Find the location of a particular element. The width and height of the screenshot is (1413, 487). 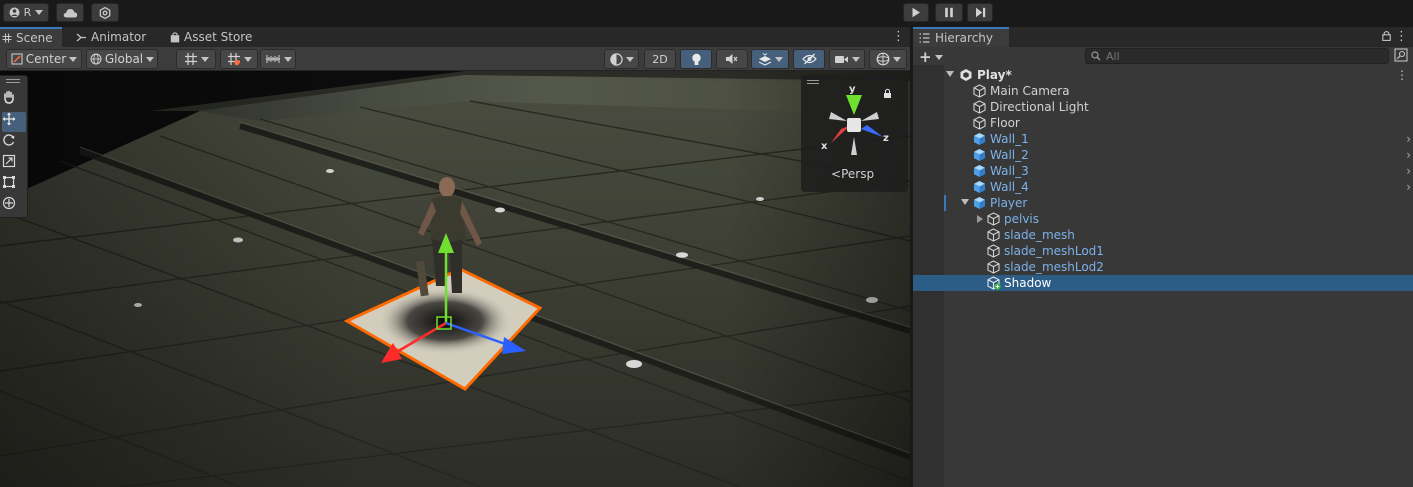

transform-tool is located at coordinates (14, 206).